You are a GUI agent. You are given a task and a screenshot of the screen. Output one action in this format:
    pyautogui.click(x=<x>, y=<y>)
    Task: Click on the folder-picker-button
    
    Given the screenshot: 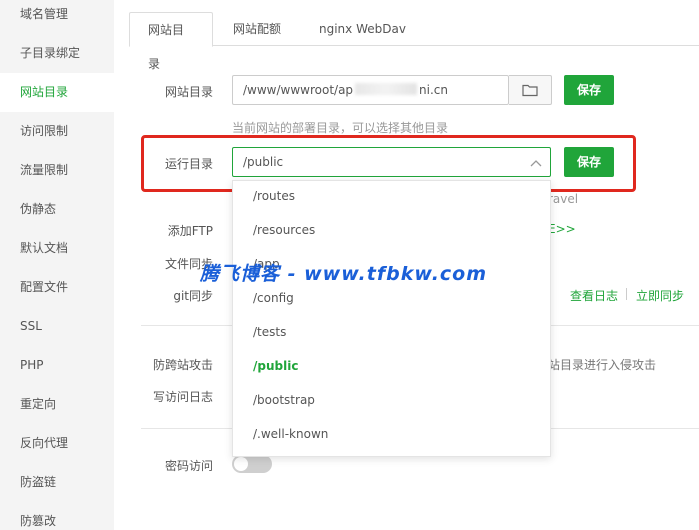 What is the action you would take?
    pyautogui.click(x=530, y=90)
    